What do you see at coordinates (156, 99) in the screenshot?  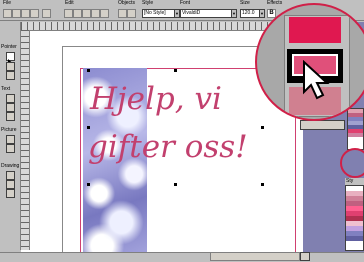 I see `headline-text-line-1: Hjelp, vi` at bounding box center [156, 99].